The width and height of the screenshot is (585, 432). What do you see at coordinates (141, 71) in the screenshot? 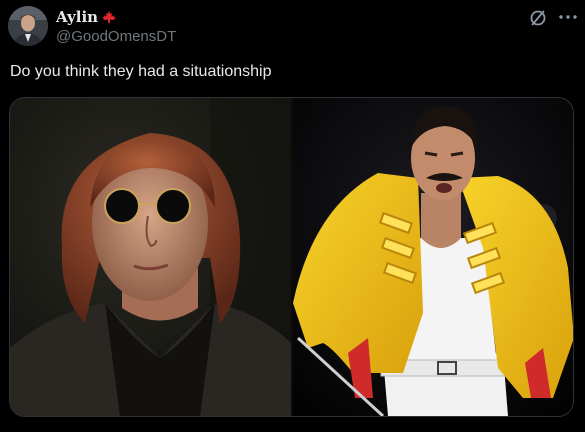
I see `tweet-text: Do you think they had a situationship` at bounding box center [141, 71].